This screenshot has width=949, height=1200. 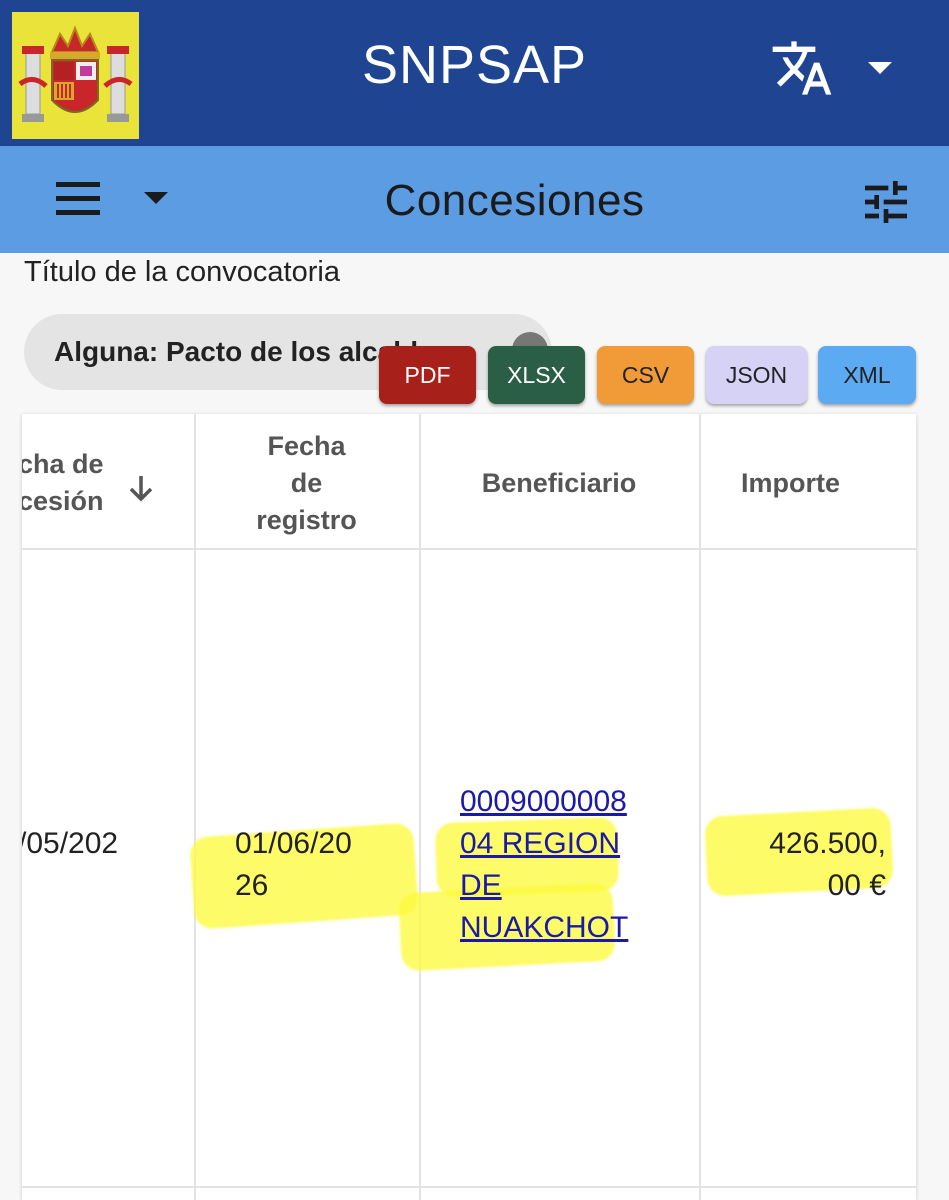 What do you see at coordinates (469, 549) in the screenshot?
I see `header-divider` at bounding box center [469, 549].